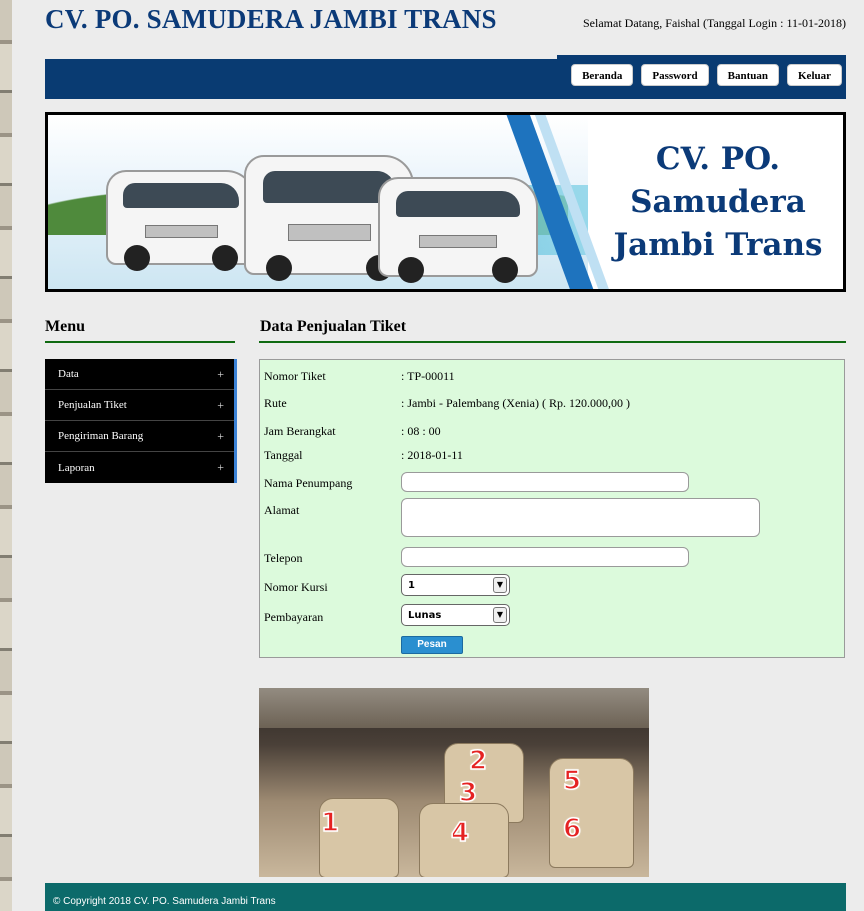 The height and width of the screenshot is (911, 864). What do you see at coordinates (675, 75) in the screenshot?
I see `nav-password-button: Password` at bounding box center [675, 75].